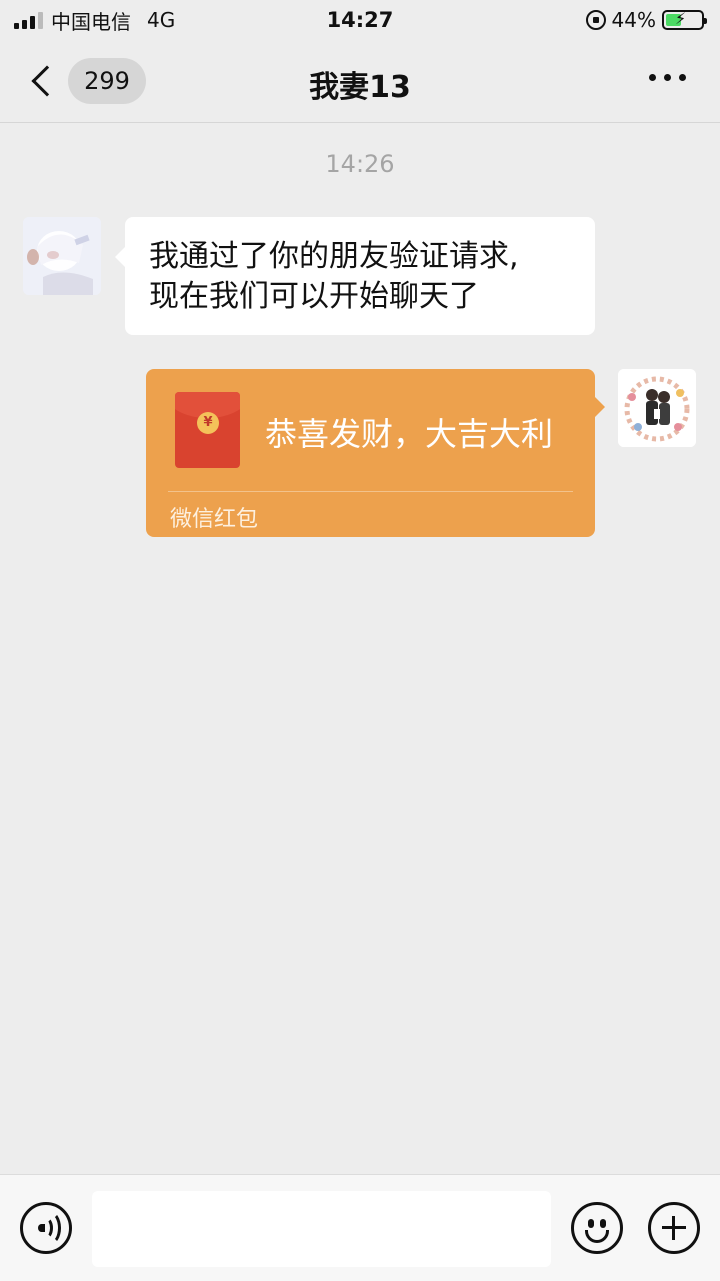 The width and height of the screenshot is (720, 1281). Describe the element at coordinates (321, 1229) in the screenshot. I see `message-input` at that location.